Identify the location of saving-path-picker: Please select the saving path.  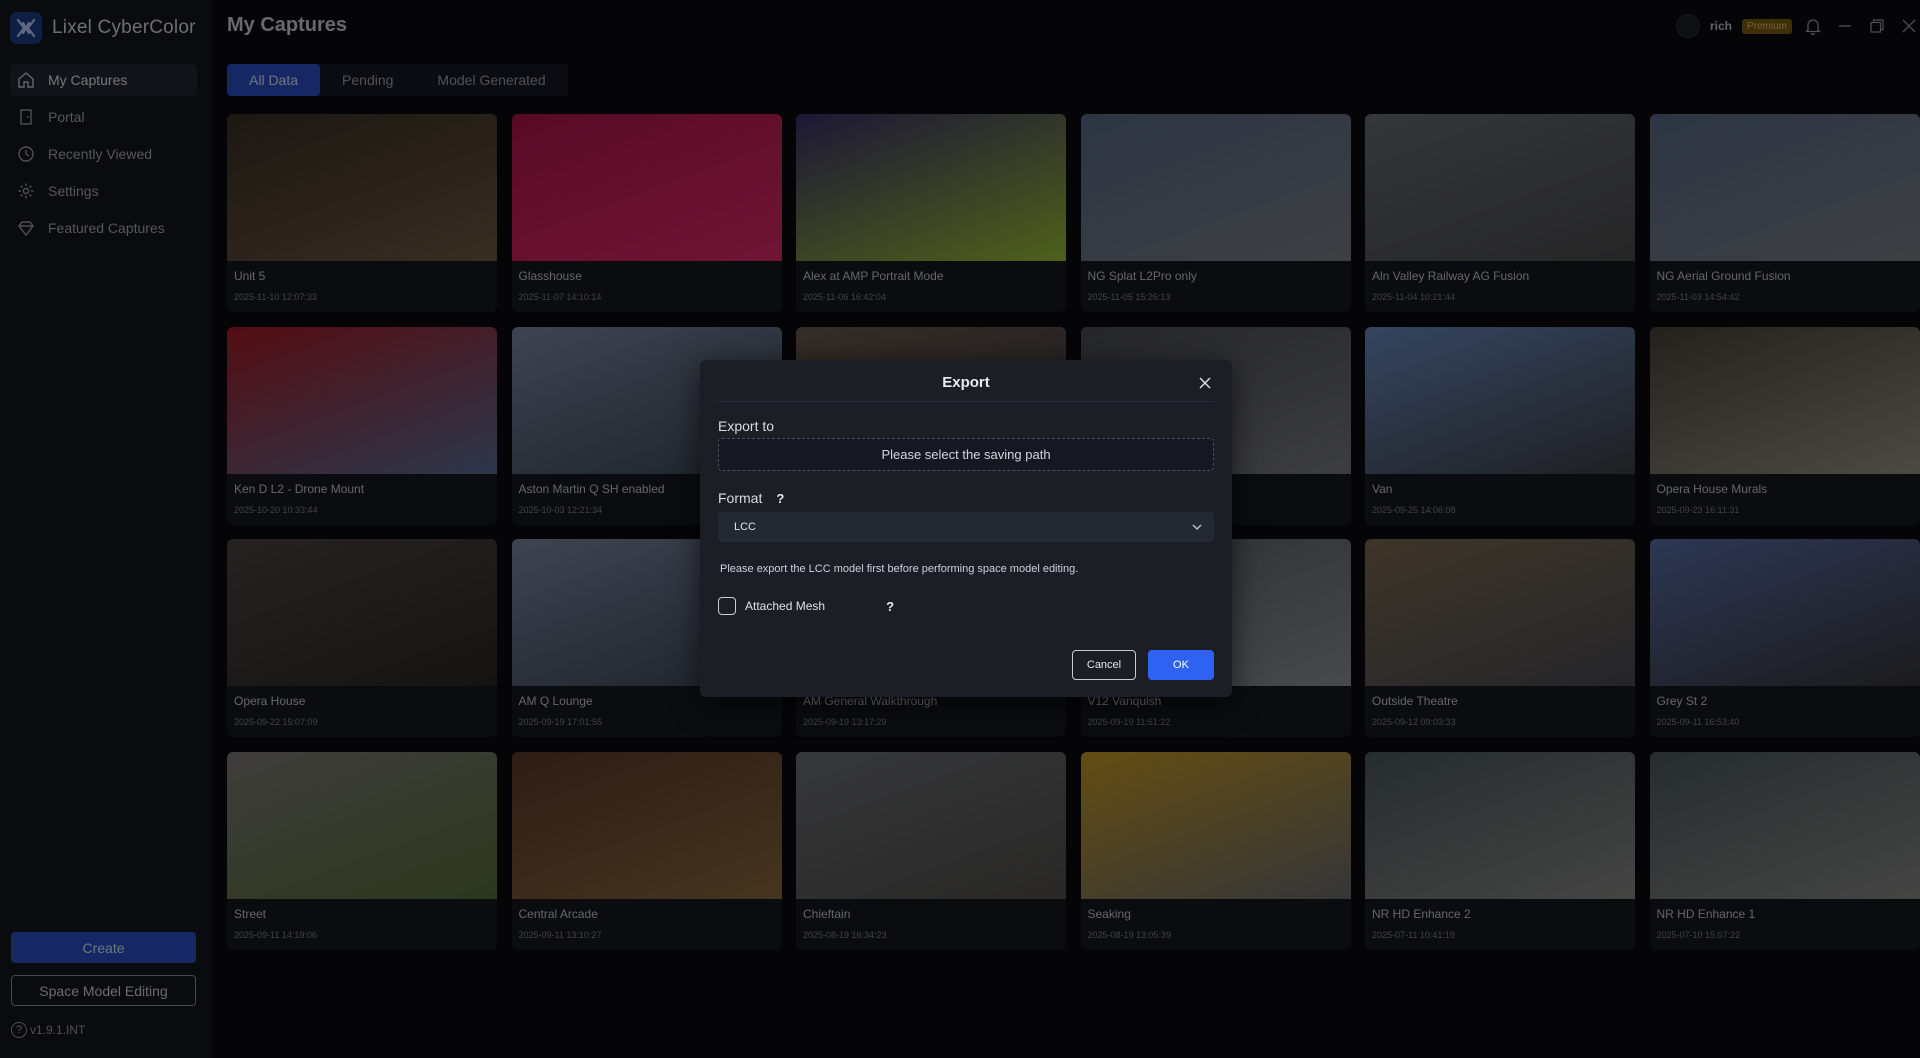
(966, 454).